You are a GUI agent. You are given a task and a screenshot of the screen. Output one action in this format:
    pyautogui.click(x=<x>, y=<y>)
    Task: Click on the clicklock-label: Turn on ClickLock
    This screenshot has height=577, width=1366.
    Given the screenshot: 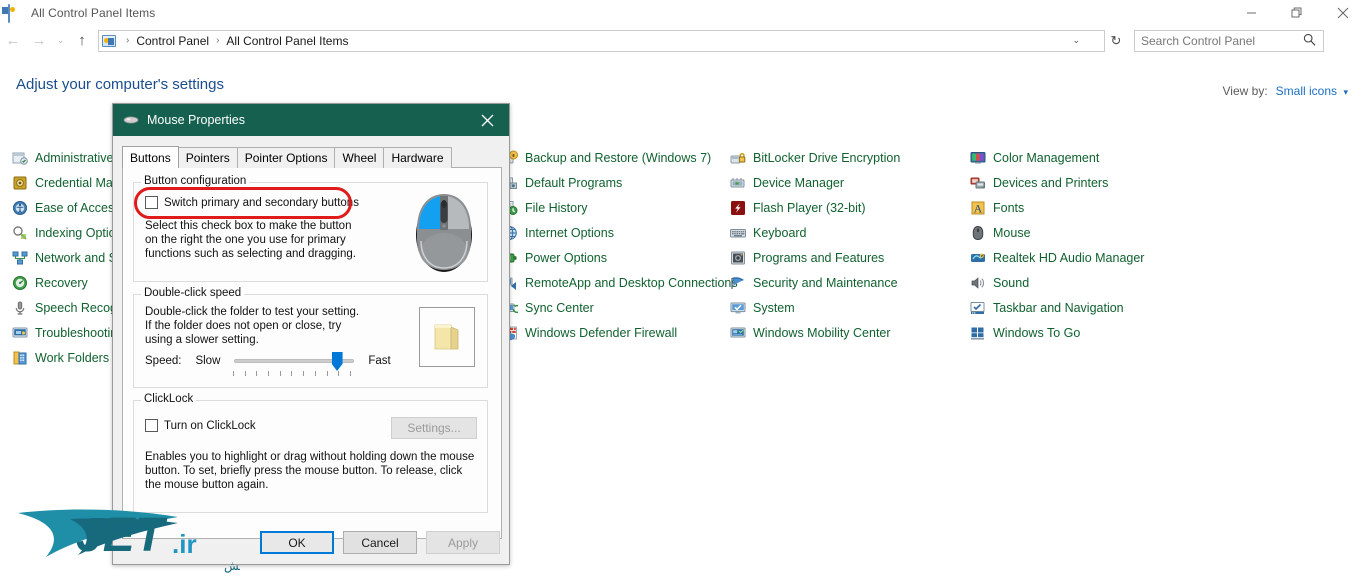 What is the action you would take?
    pyautogui.click(x=210, y=425)
    